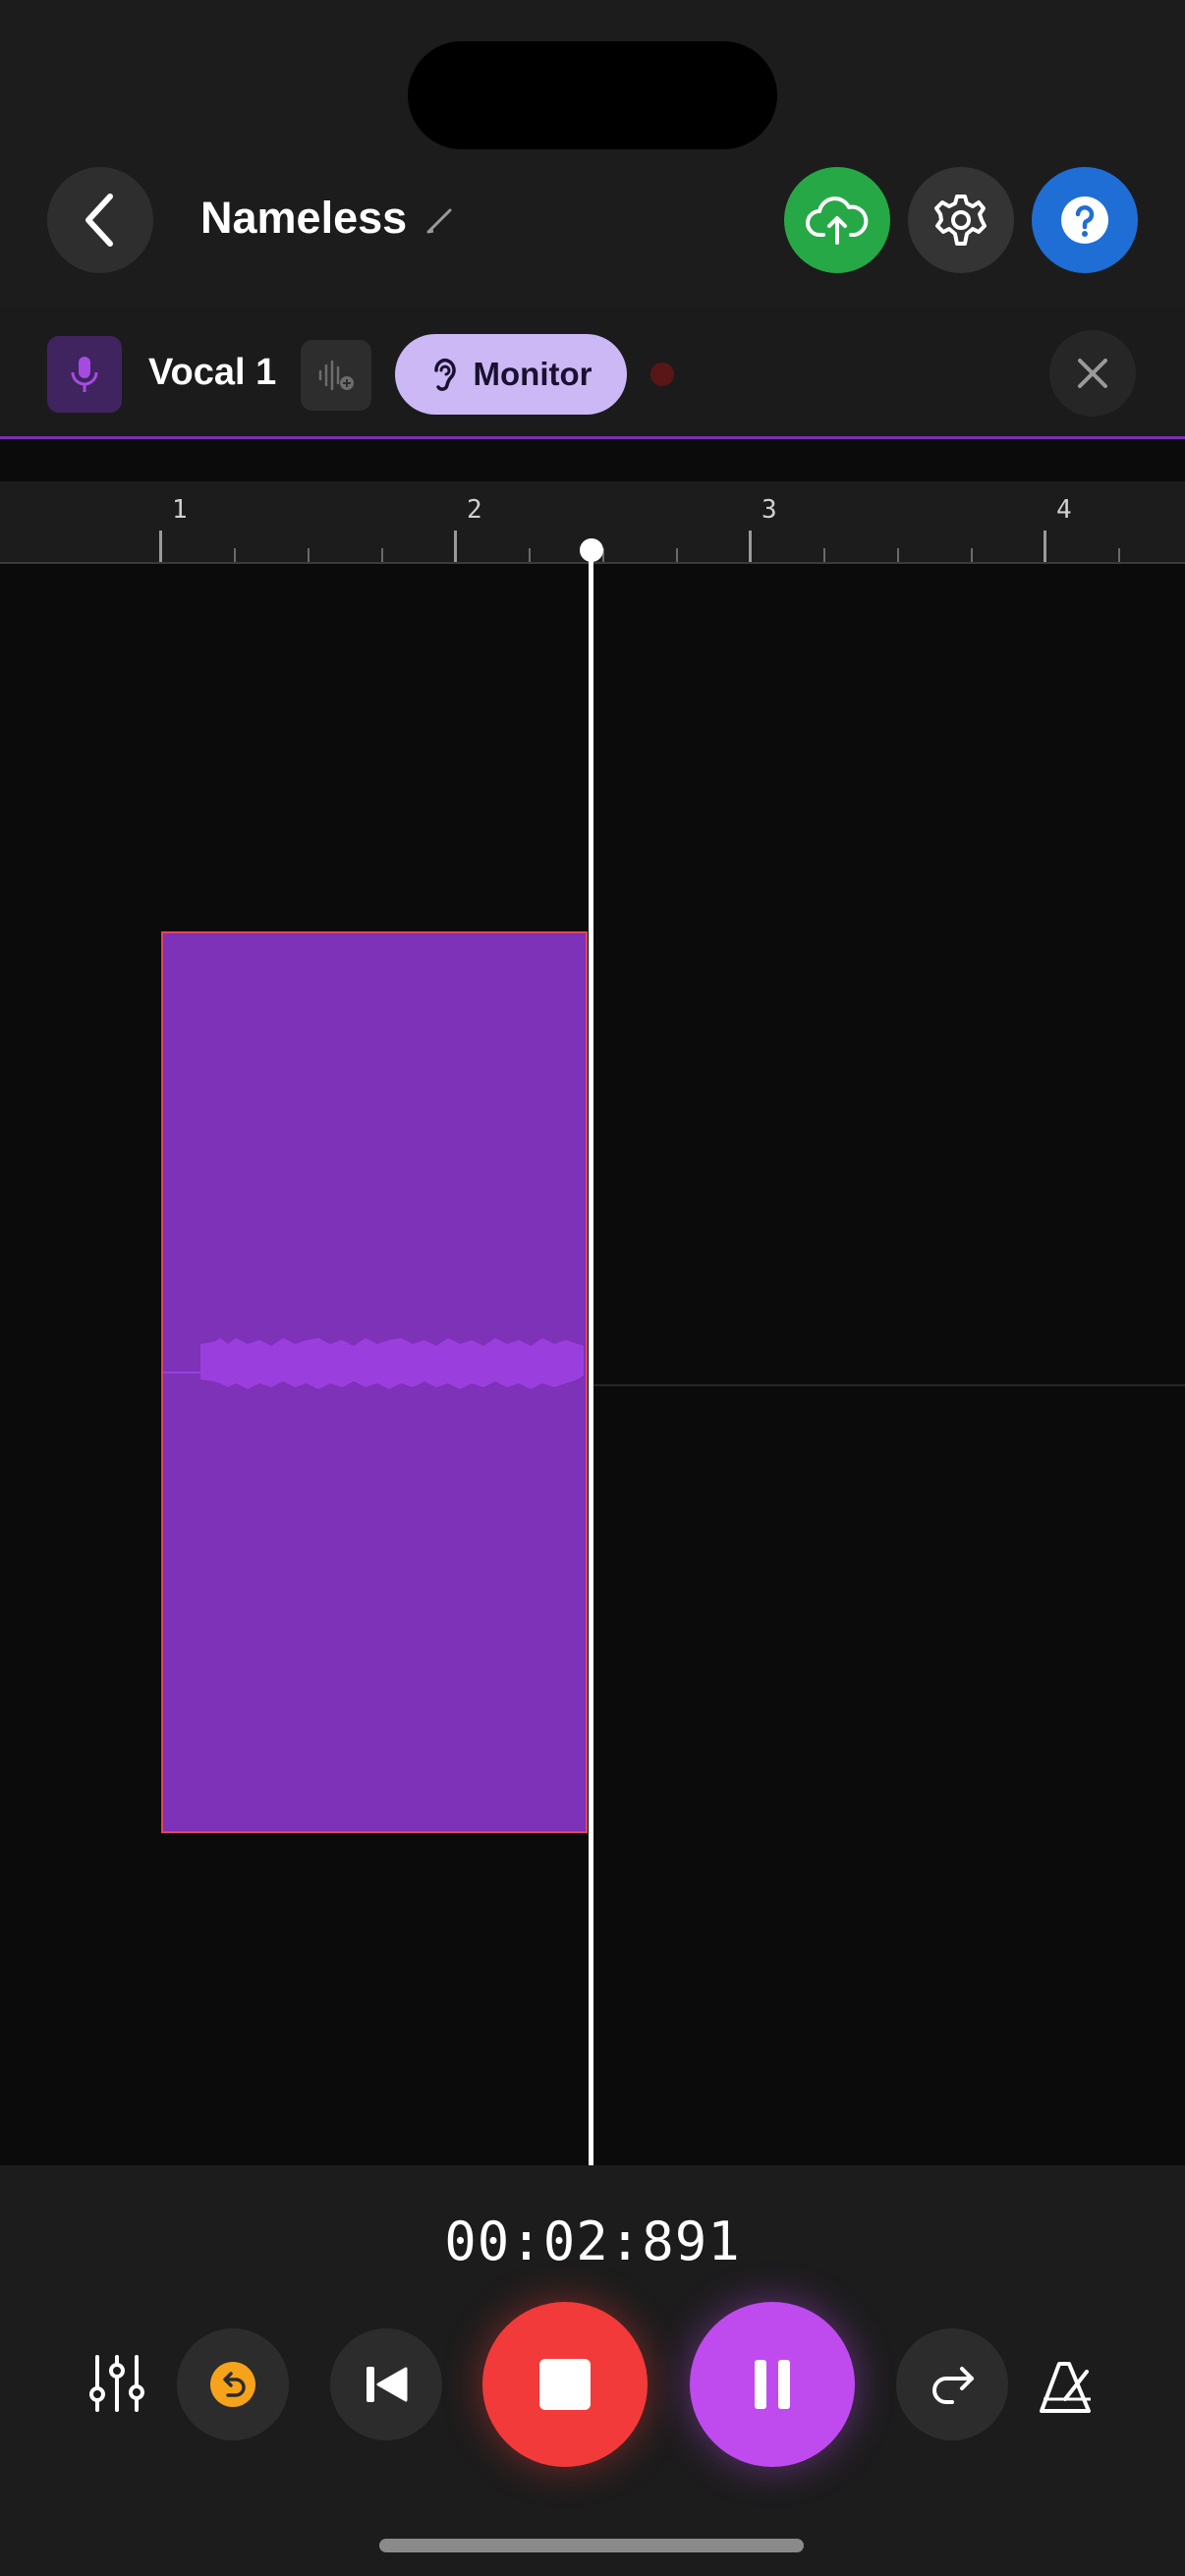  What do you see at coordinates (532, 374) in the screenshot?
I see `monitor-label: Monitor` at bounding box center [532, 374].